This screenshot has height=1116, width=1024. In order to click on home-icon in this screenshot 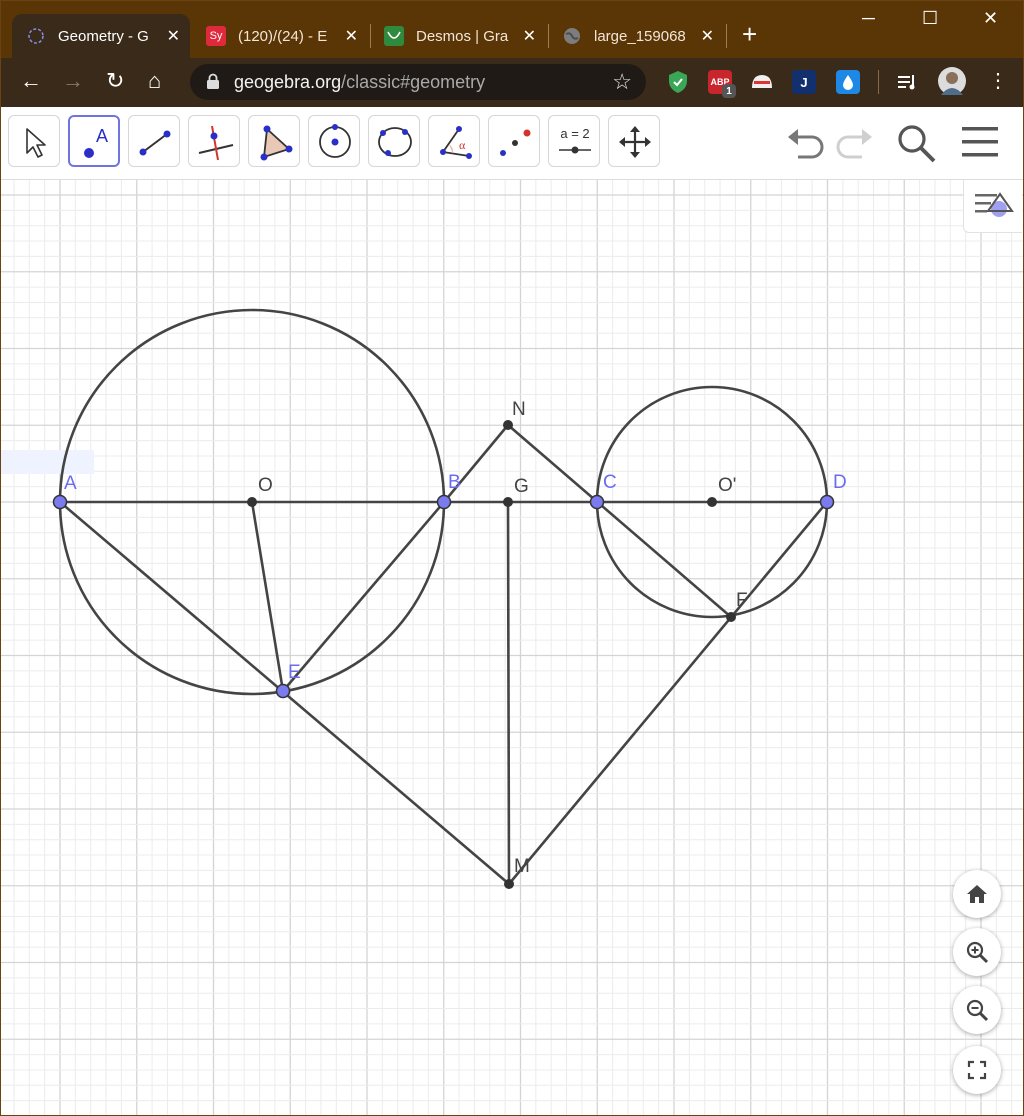, I will do `click(977, 894)`.